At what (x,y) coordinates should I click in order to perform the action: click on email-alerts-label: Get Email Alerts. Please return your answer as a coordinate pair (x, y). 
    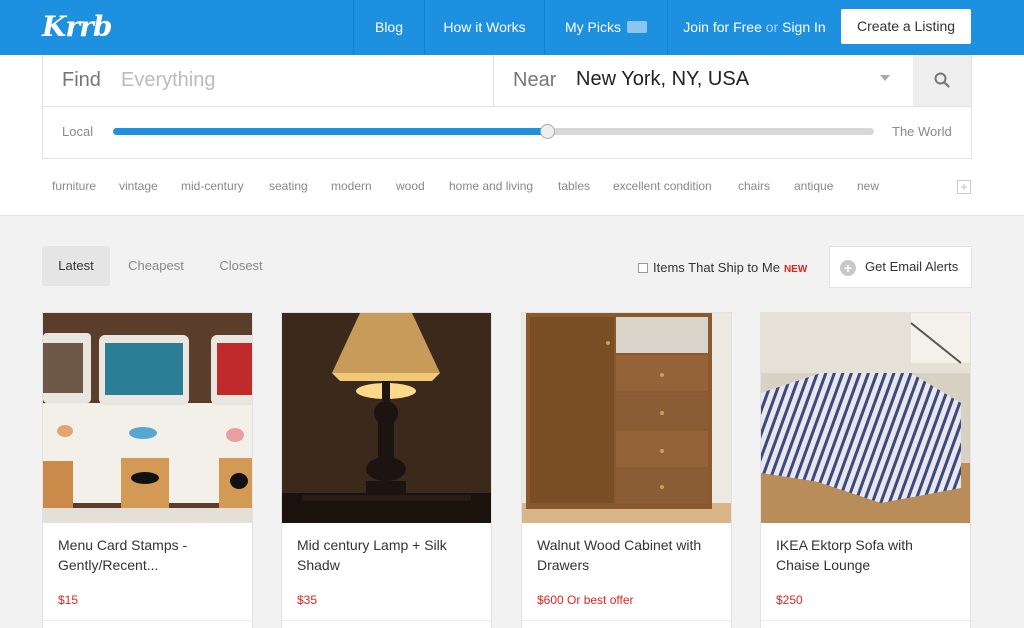
    Looking at the image, I should click on (912, 266).